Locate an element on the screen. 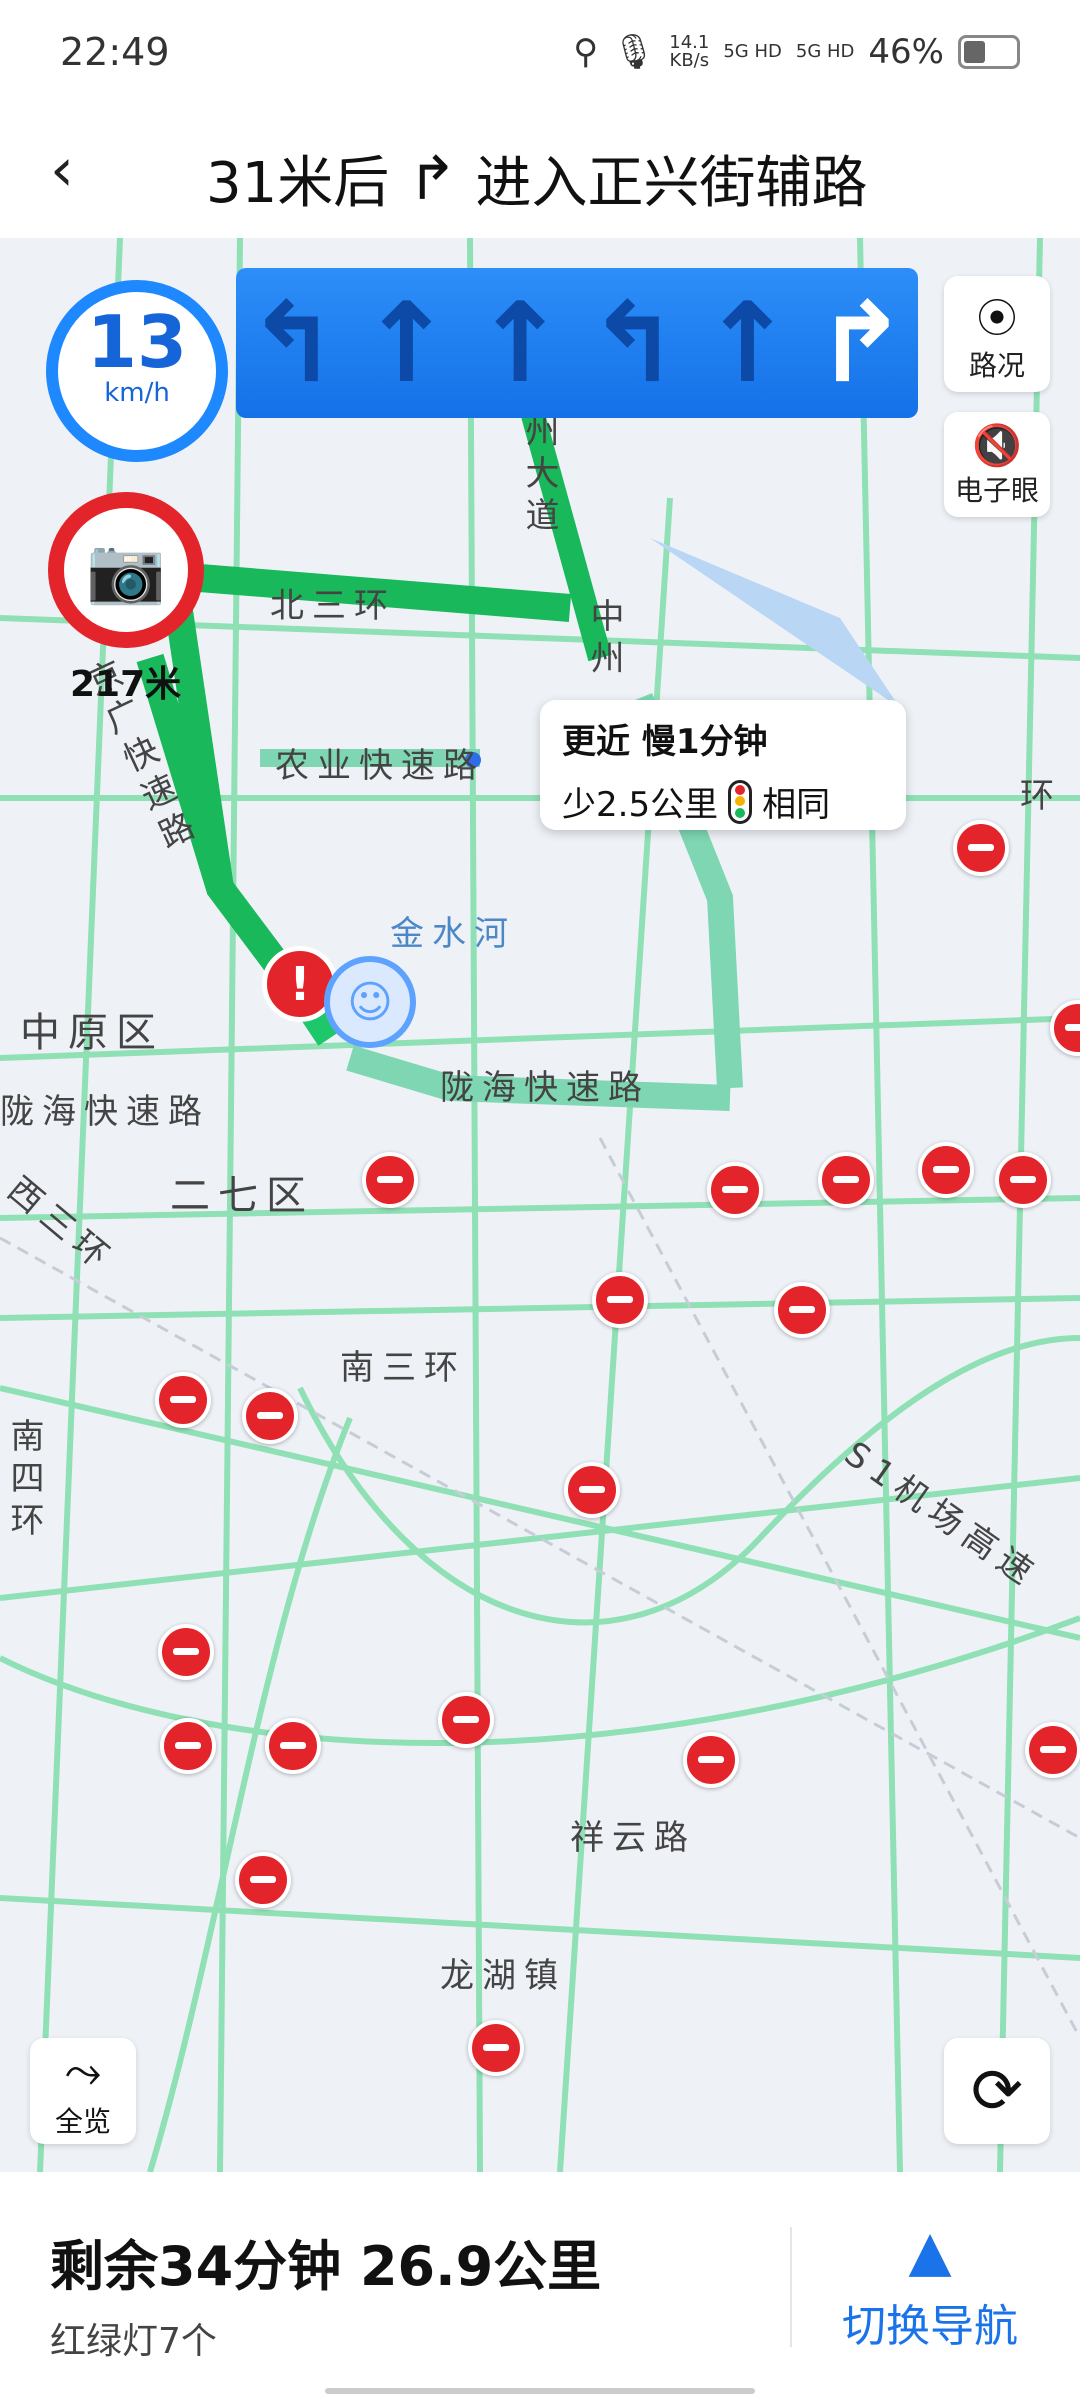 Image resolution: width=1080 pixels, height=2400 pixels. mic-icon: 🎙 is located at coordinates (634, 52).